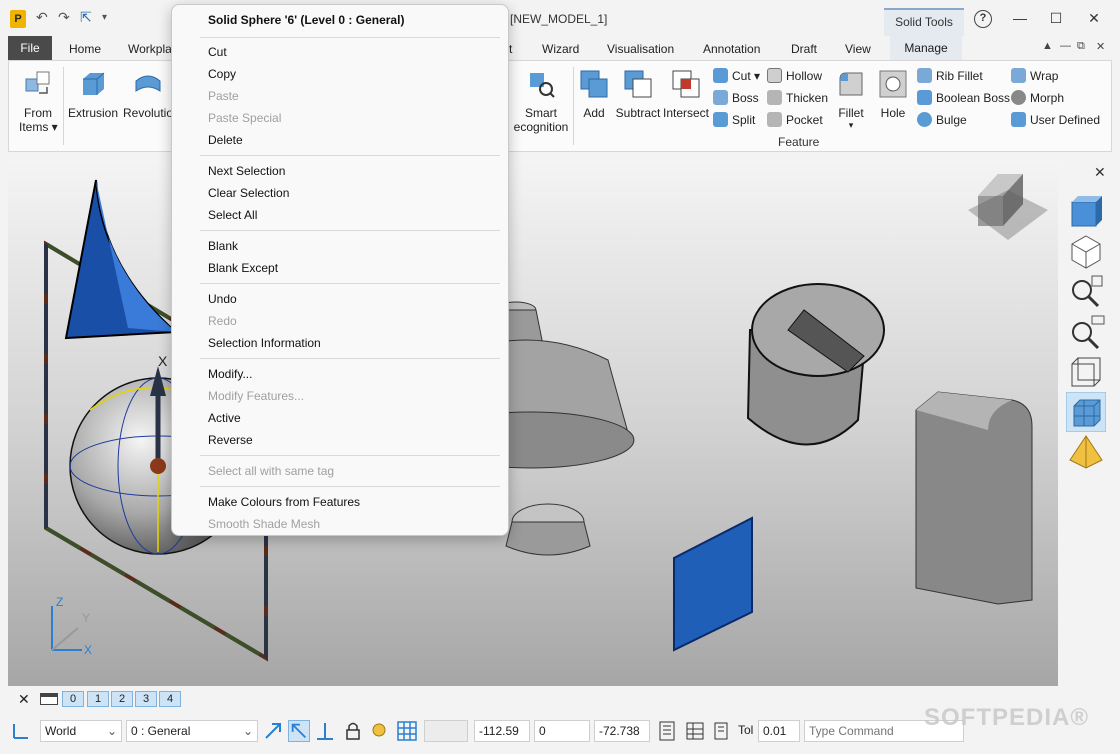 Image resolution: width=1120 pixels, height=754 pixels. I want to click on menu-item-selection-information: Selection Information, so click(264, 343).